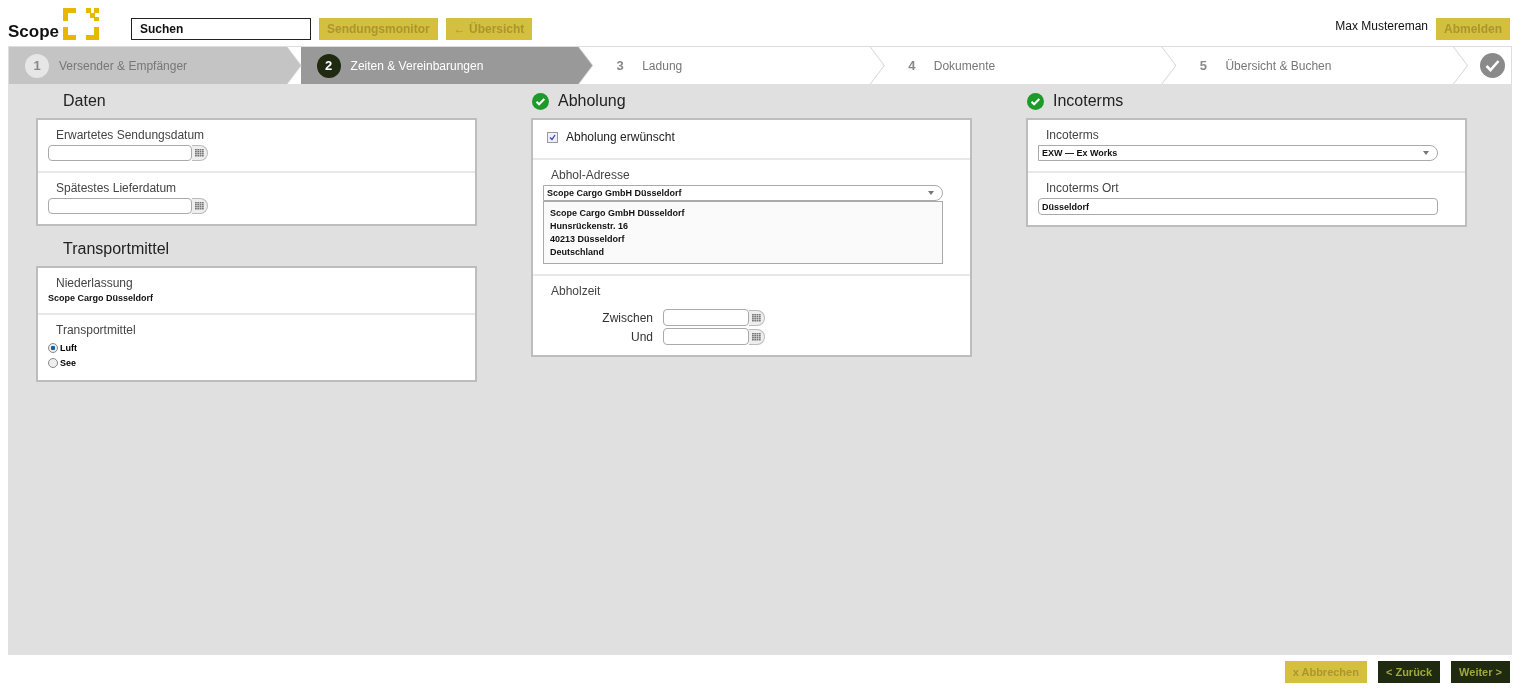 This screenshot has height=688, width=1520. Describe the element at coordinates (641, 336) in the screenshot. I see `time-label: Und` at that location.